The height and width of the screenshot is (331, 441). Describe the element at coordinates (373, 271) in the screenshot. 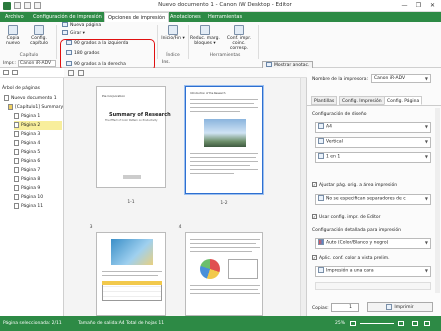

I see `duplex-select: Impresión a una cara ▼` at that location.